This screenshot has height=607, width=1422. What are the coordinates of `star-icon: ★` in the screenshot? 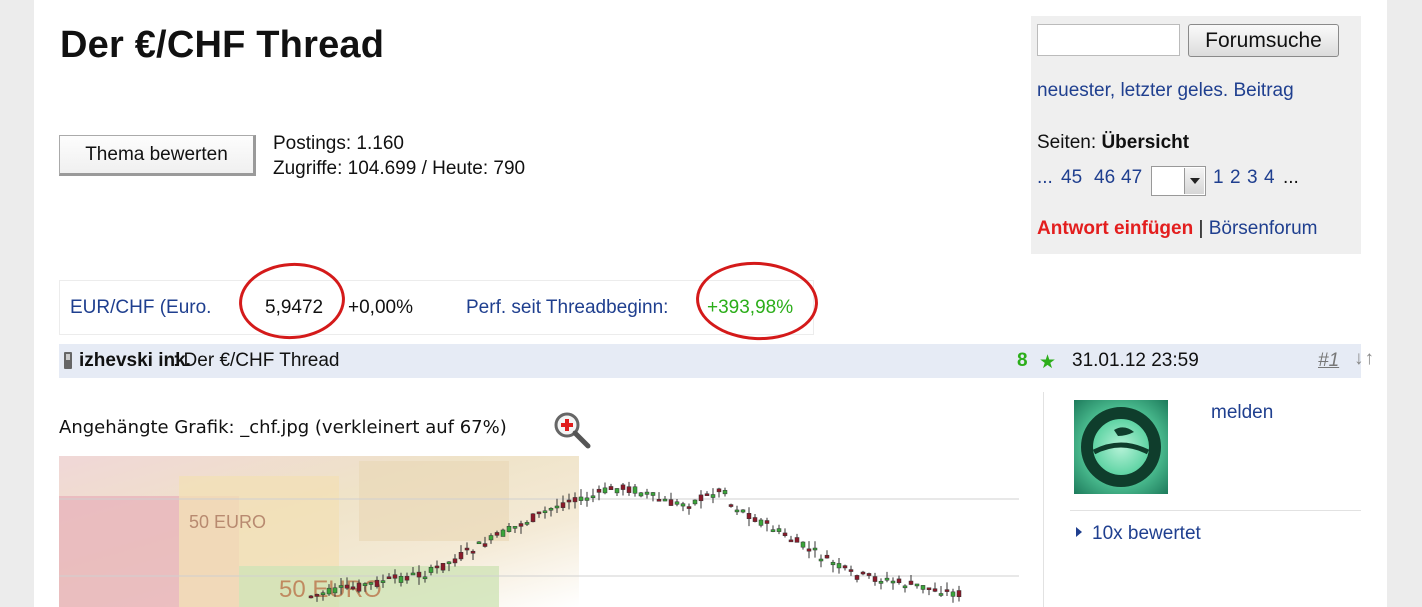 It's located at (1047, 362).